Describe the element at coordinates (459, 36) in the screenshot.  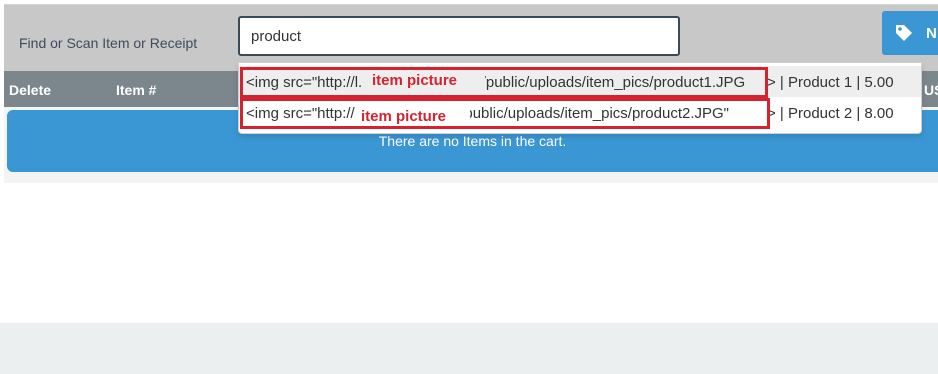
I see `search-input` at that location.